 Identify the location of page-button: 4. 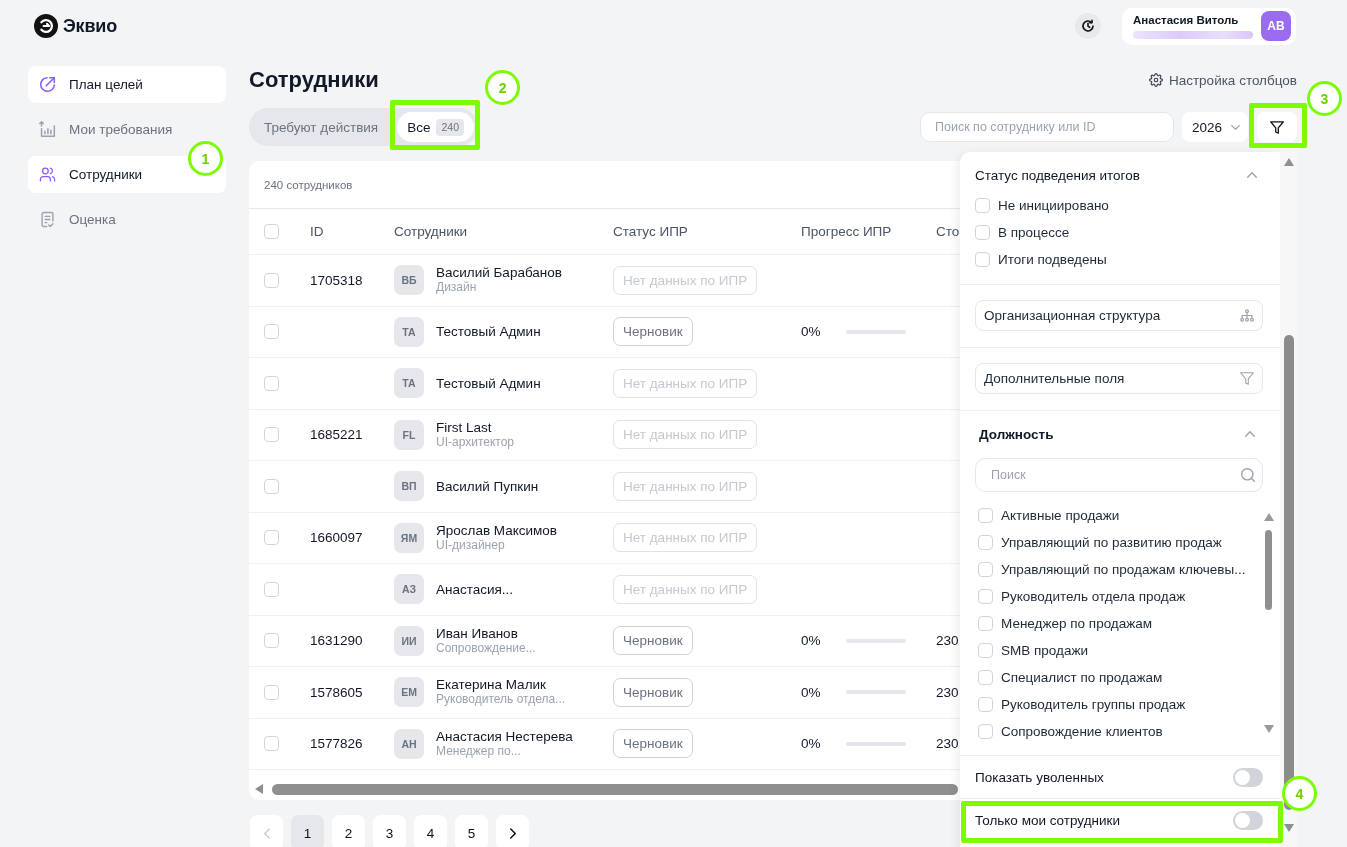
(430, 831).